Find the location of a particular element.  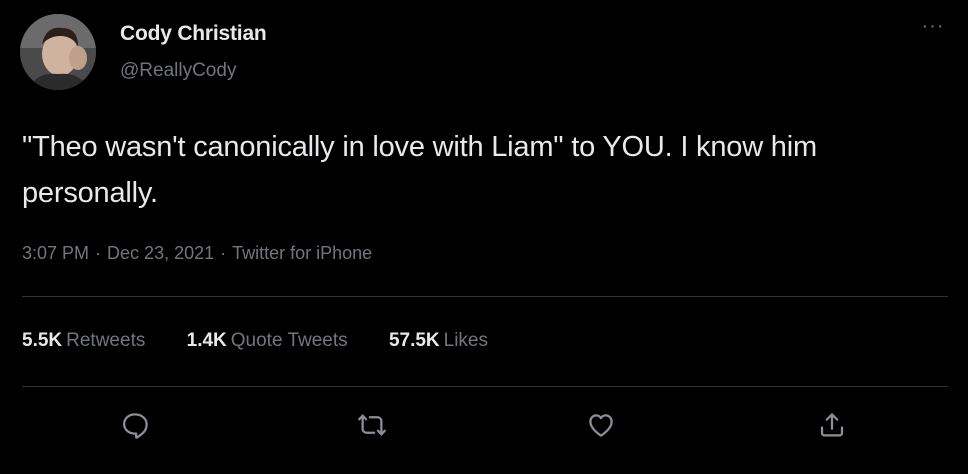

tweet-metadata: 3:07 PM · Dec 23, 2021 · Twitter for iPhone is located at coordinates (197, 253).